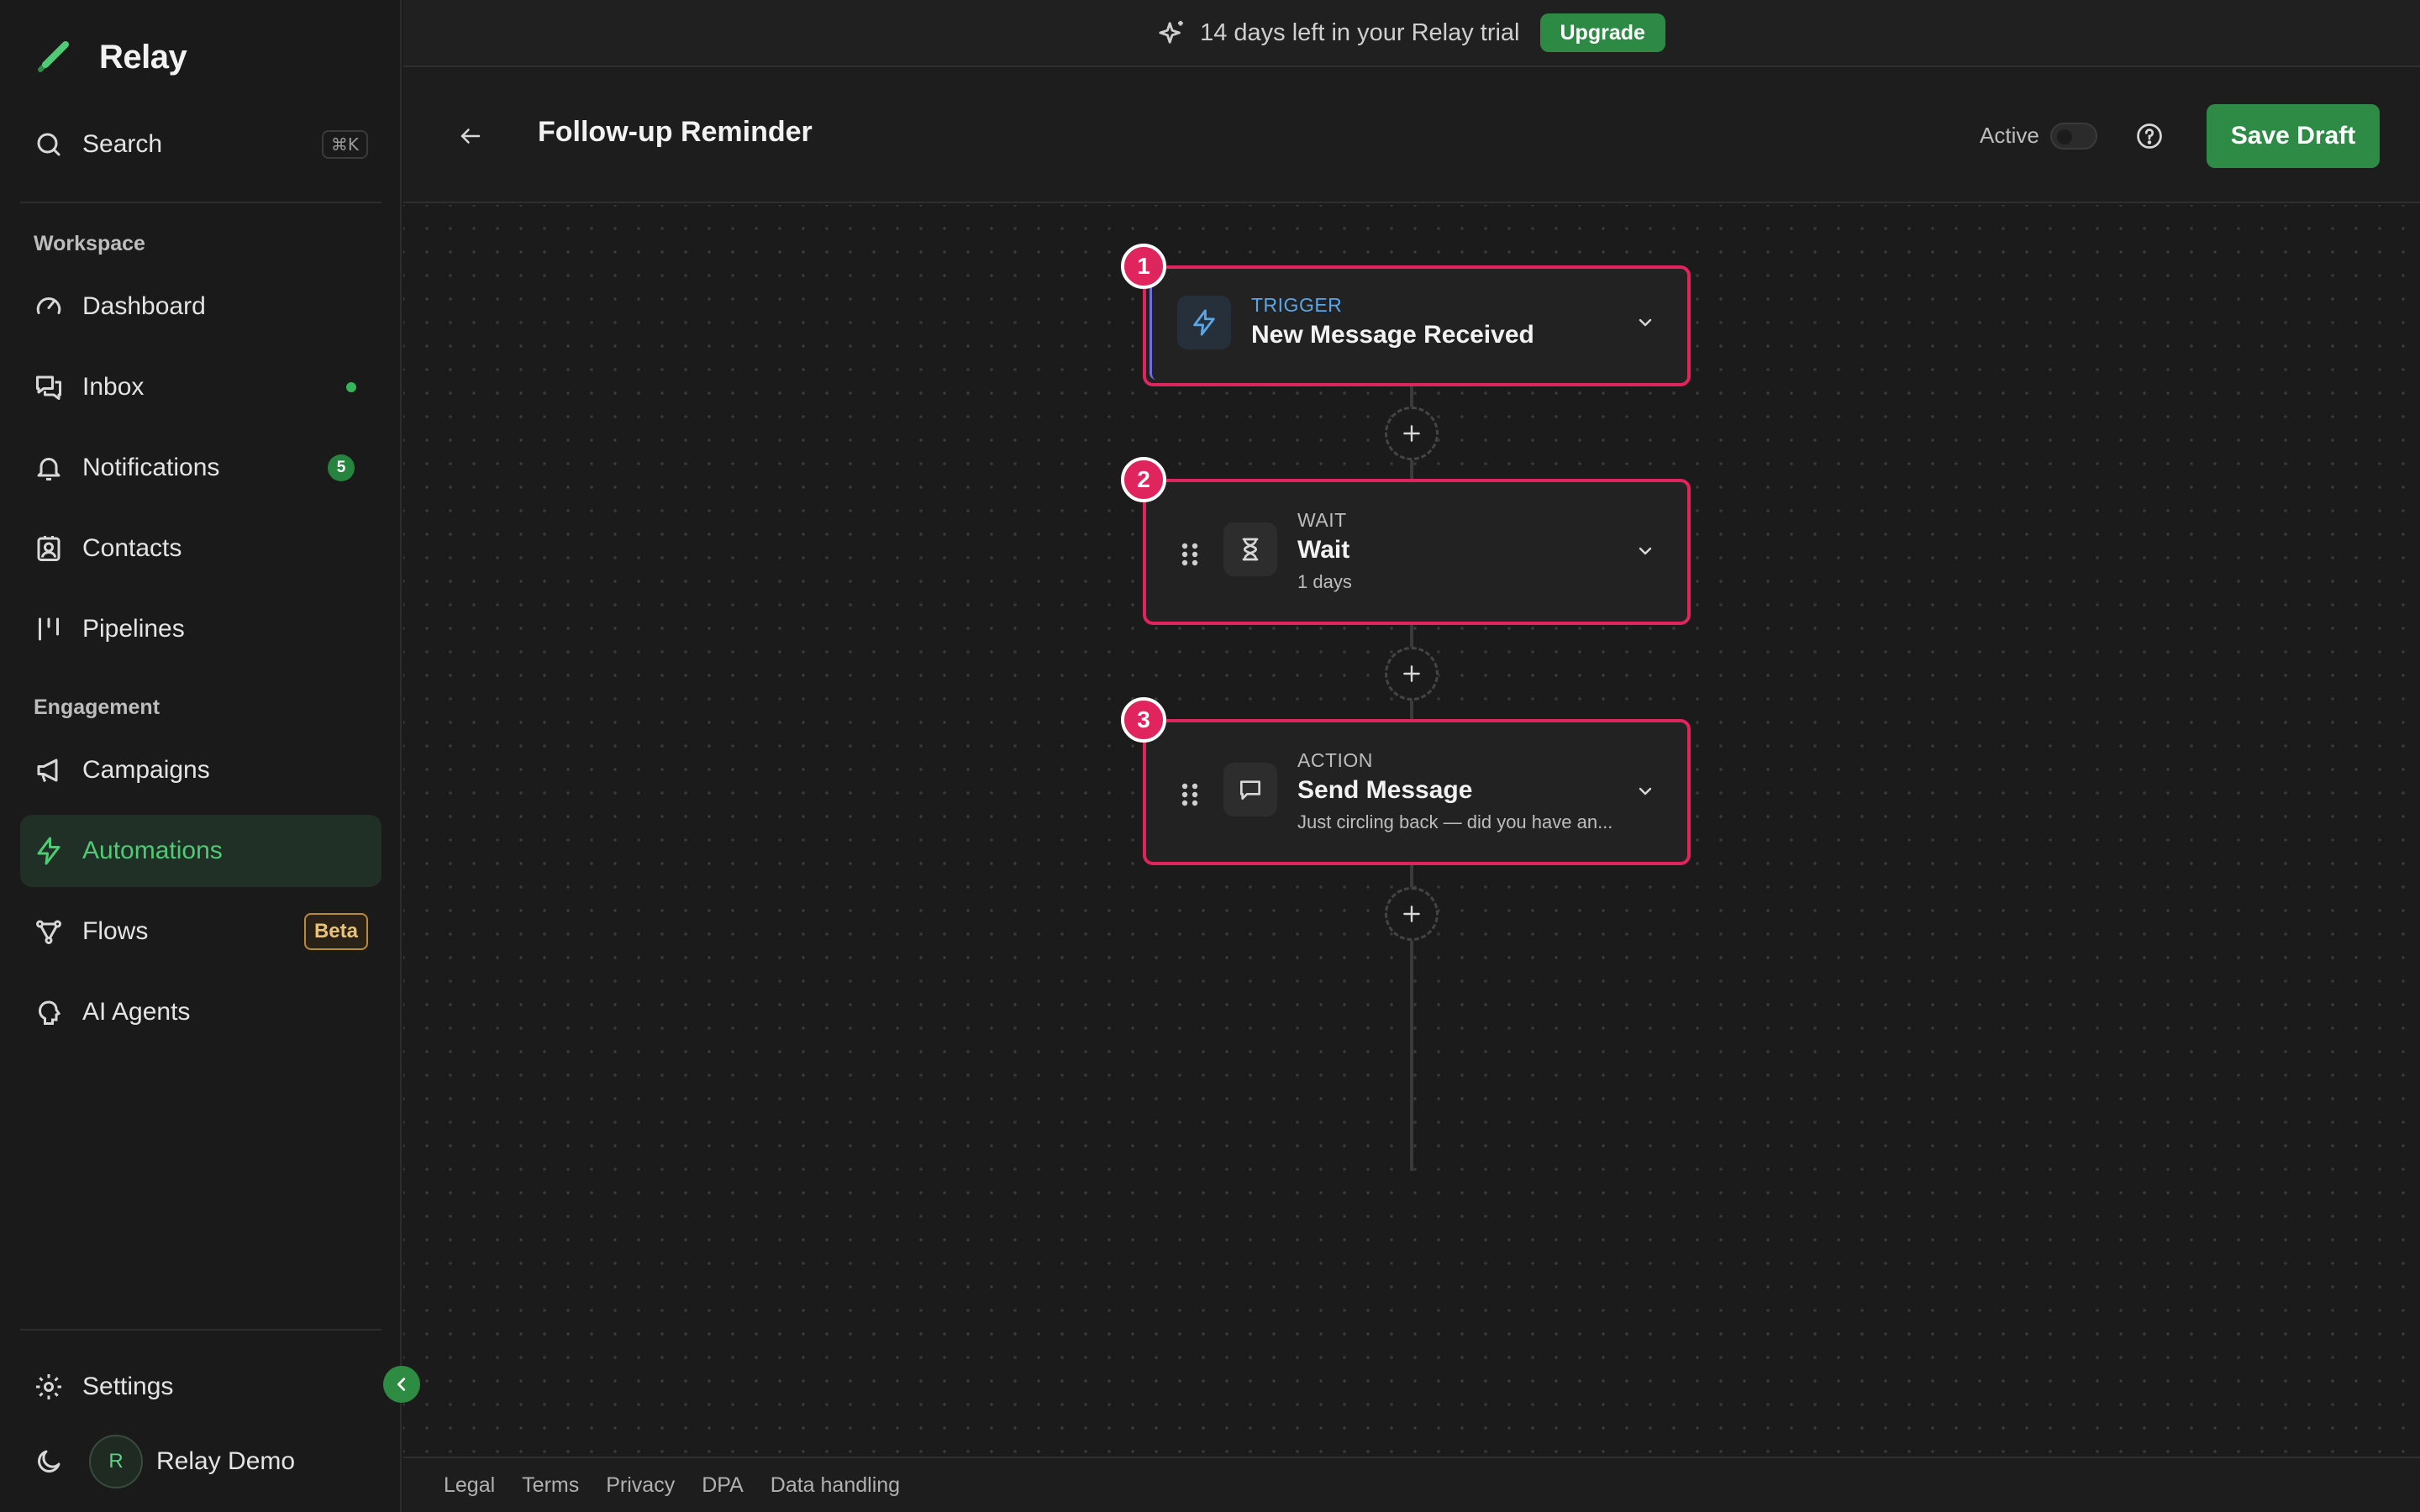 This screenshot has height=1512, width=2420. What do you see at coordinates (1411, 1484) in the screenshot?
I see `footer: Legal Terms Privacy DPA Data handling` at bounding box center [1411, 1484].